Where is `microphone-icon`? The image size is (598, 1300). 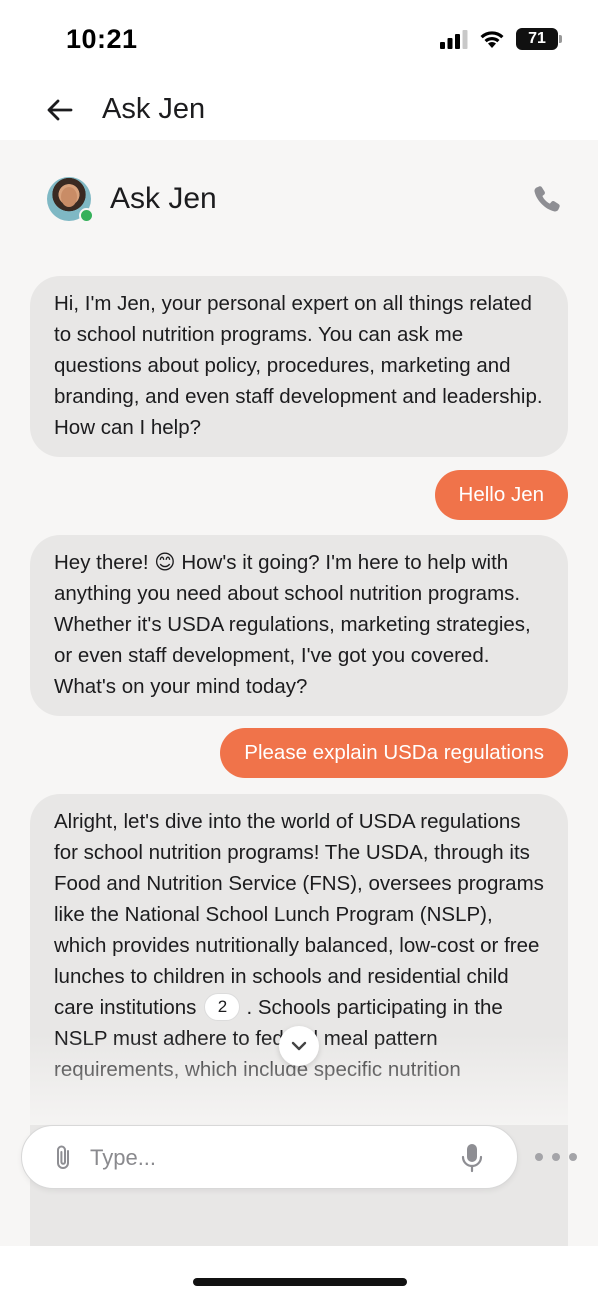 microphone-icon is located at coordinates (472, 1158).